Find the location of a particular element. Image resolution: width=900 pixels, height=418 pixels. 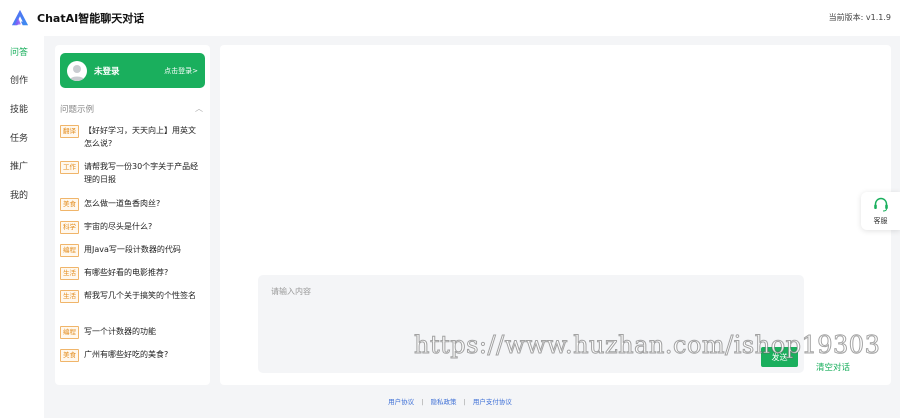

nav-item-create: 创作 is located at coordinates (19, 79).